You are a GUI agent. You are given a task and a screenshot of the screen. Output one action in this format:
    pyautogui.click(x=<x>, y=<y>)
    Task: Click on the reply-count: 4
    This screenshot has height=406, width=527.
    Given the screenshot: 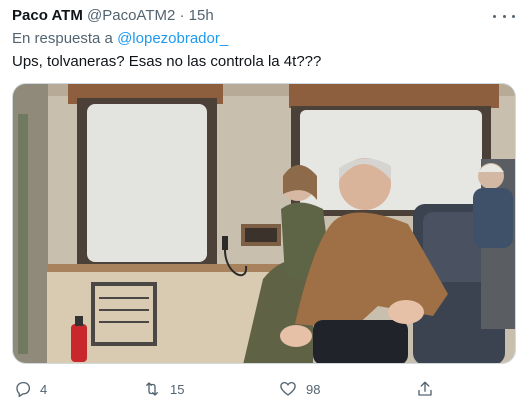 What is the action you would take?
    pyautogui.click(x=44, y=389)
    